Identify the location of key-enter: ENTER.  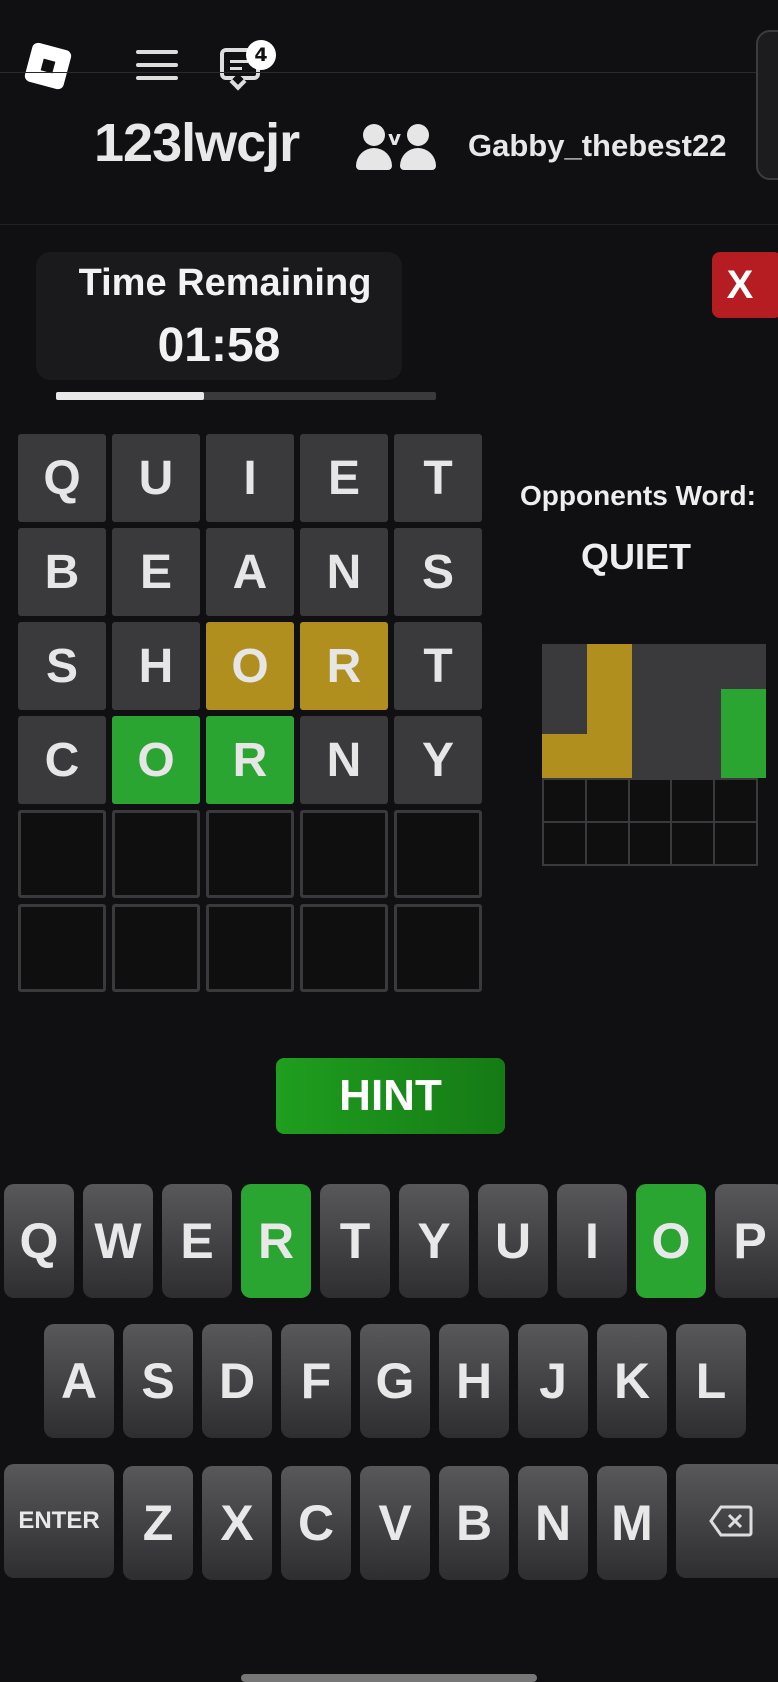
(59, 1521).